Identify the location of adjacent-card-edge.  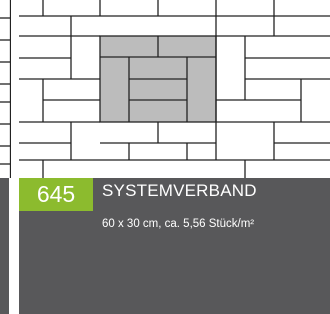
(5, 157).